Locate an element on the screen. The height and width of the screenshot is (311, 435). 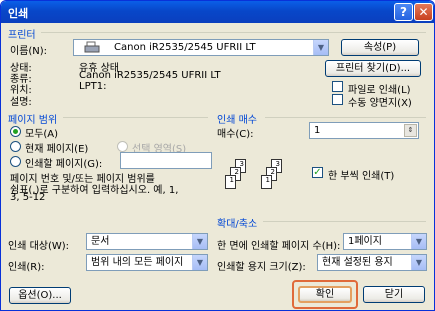
where-value: LPT1: is located at coordinates (93, 86).